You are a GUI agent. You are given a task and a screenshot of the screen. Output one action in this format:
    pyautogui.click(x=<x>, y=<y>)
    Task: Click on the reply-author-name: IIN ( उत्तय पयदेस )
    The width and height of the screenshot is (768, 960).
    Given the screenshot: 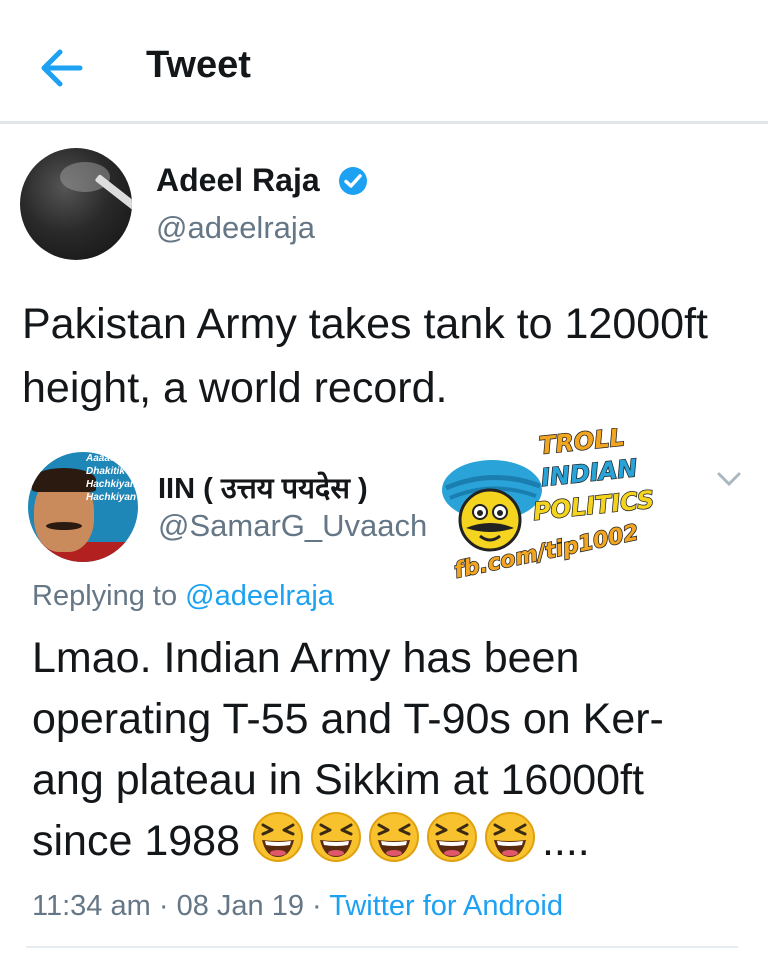 What is the action you would take?
    pyautogui.click(x=263, y=487)
    